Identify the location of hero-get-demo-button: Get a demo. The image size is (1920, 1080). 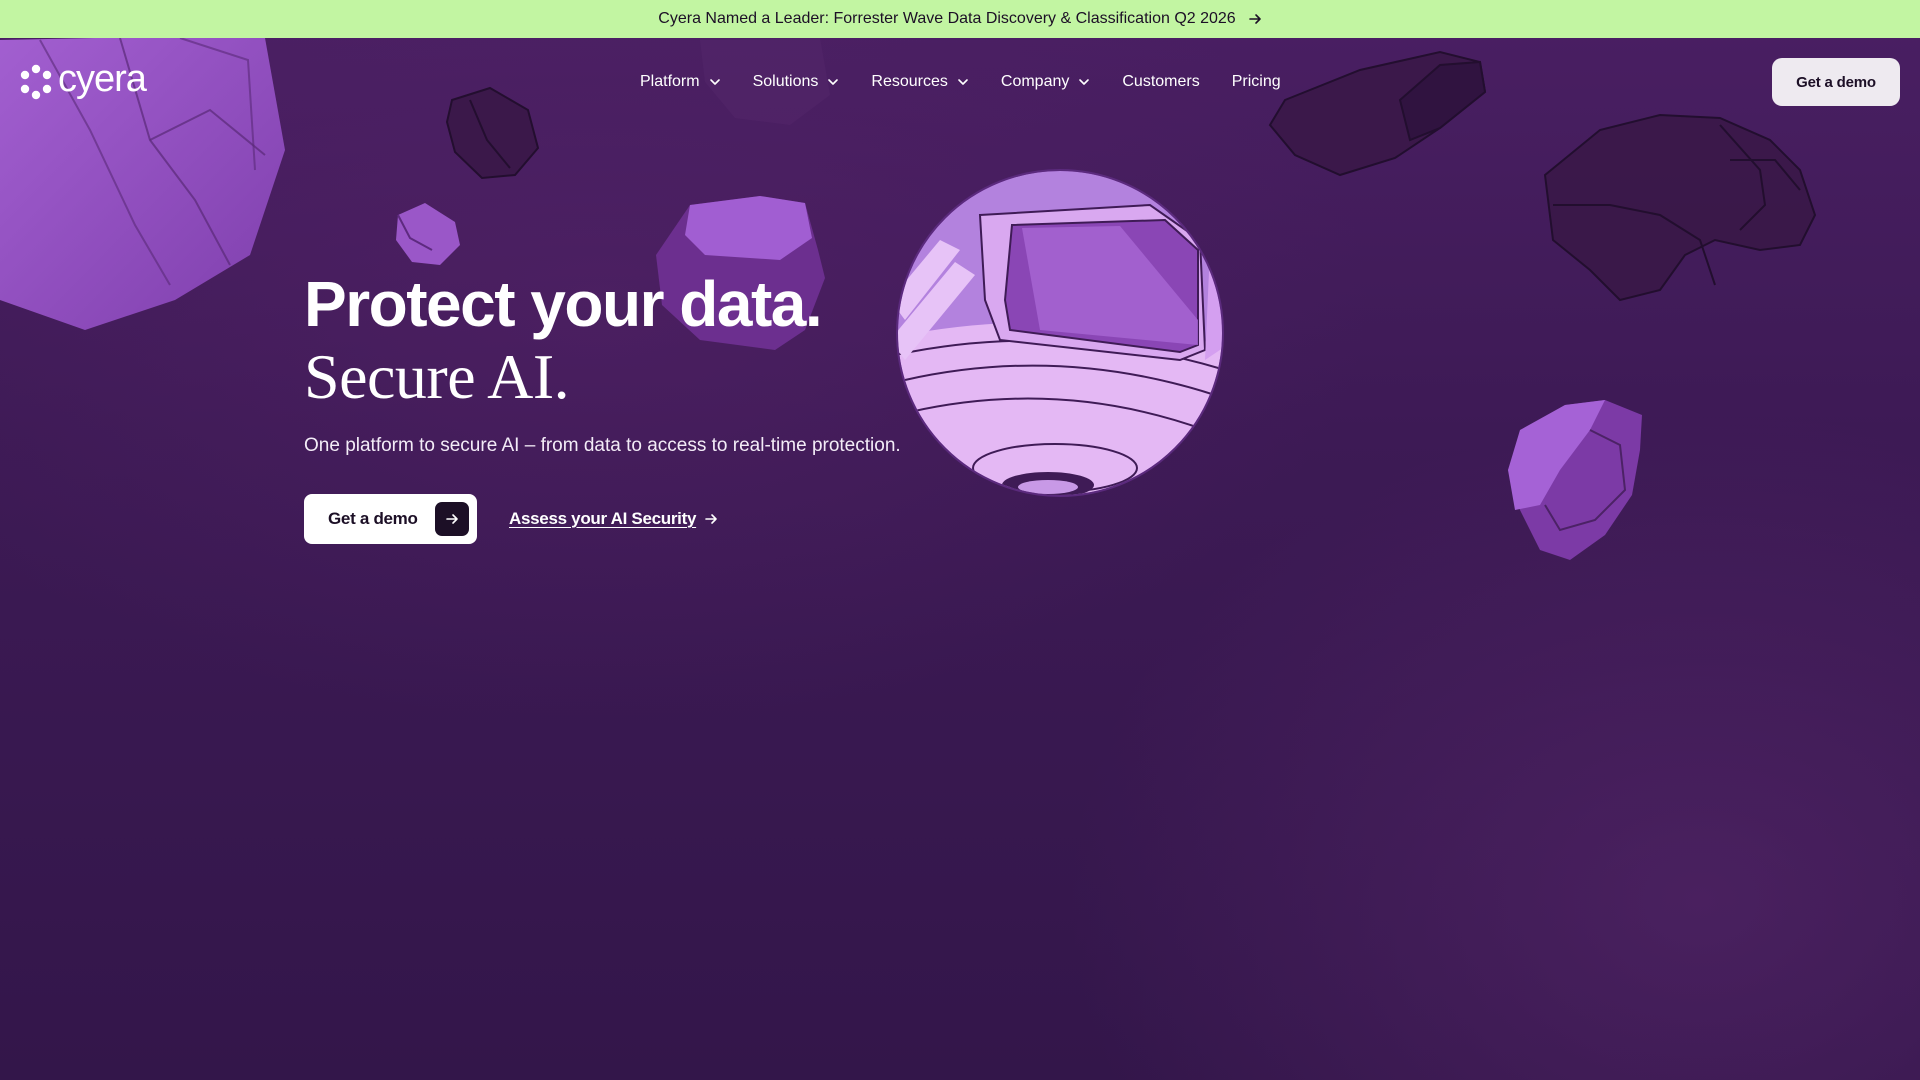
(390, 519).